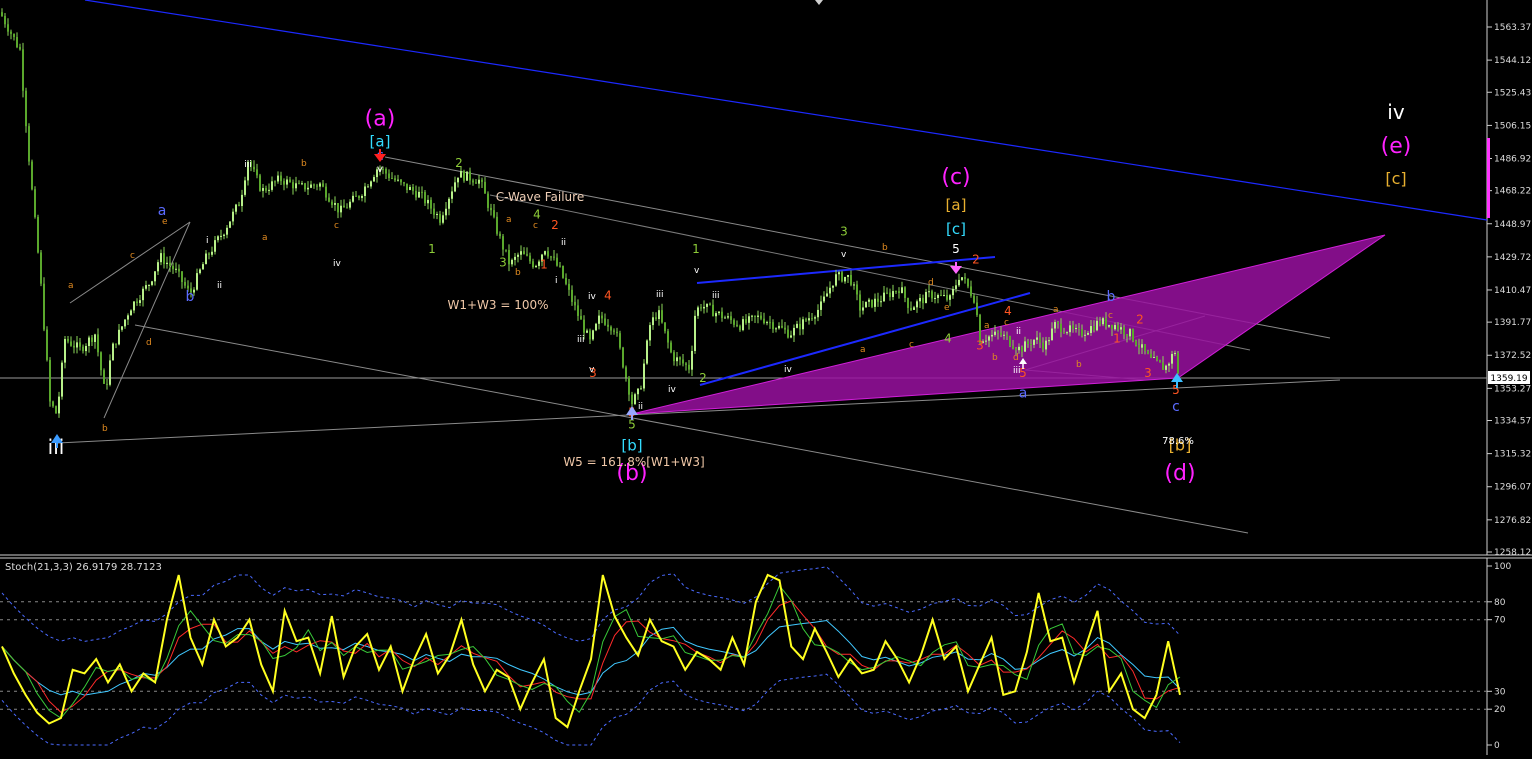 This screenshot has width=1532, height=759. Describe the element at coordinates (149, 343) in the screenshot. I see `sub-label-d: d` at that location.